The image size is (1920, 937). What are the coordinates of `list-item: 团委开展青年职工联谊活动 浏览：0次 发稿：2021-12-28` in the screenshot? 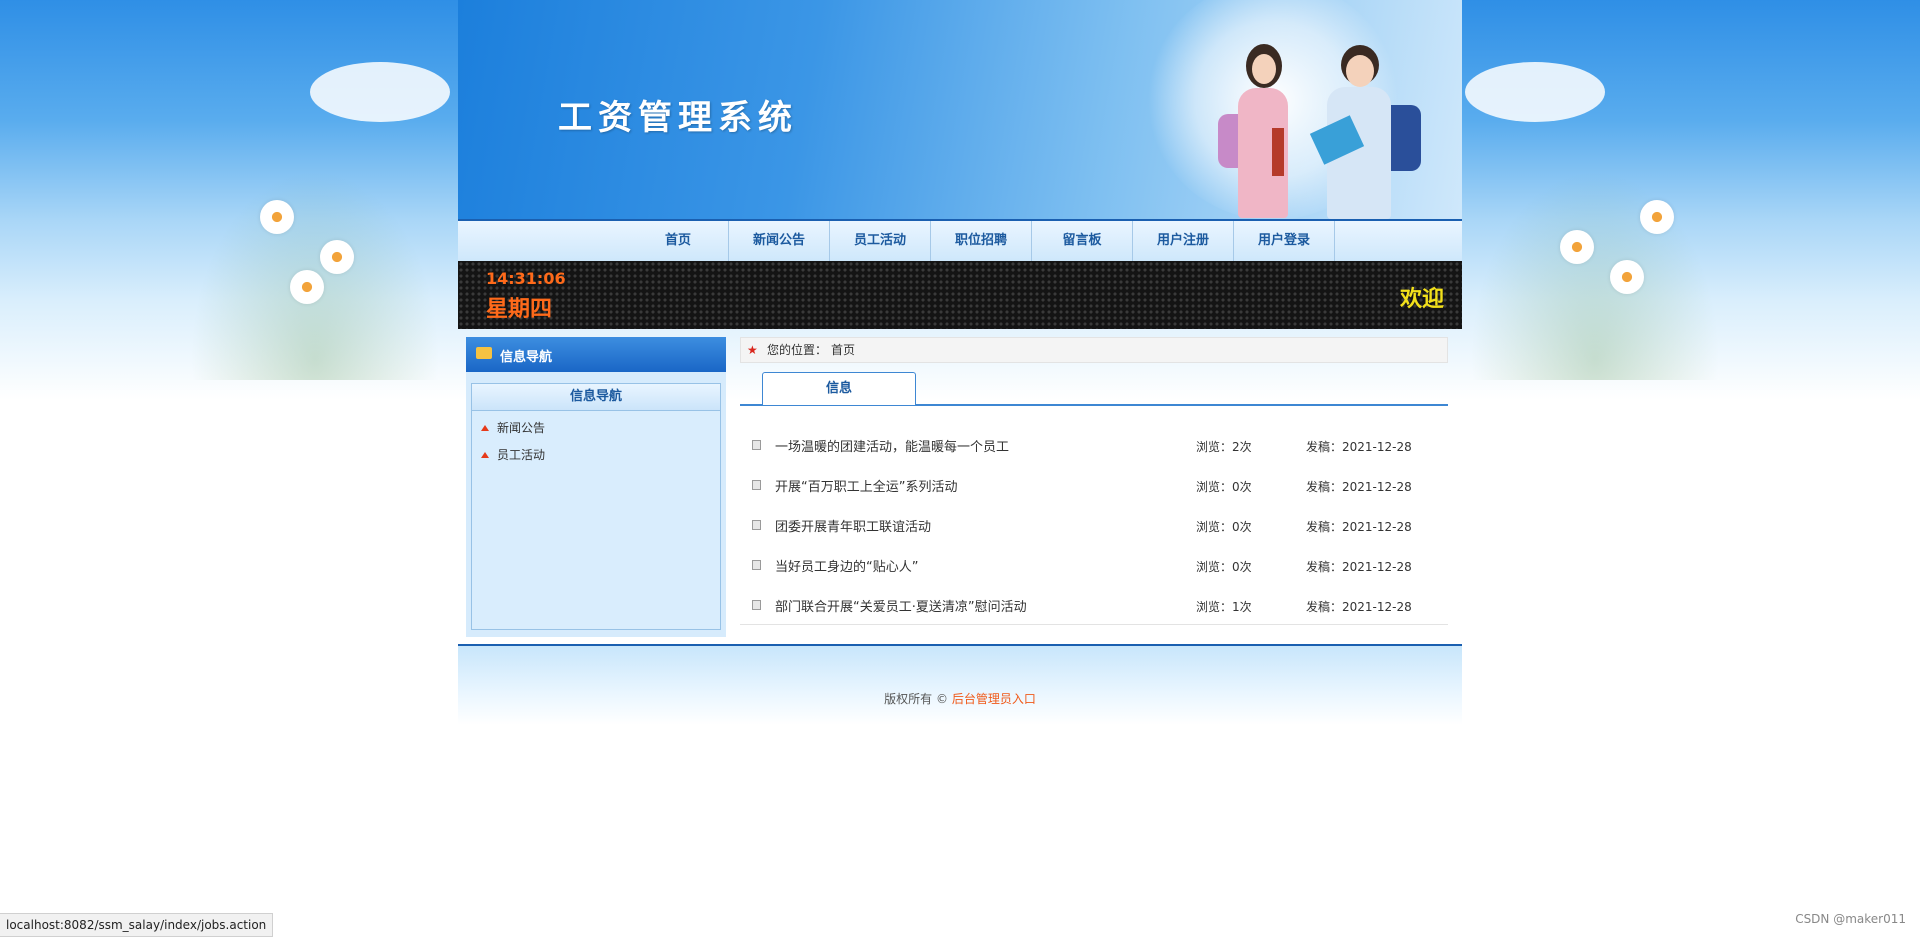 It's located at (1094, 525).